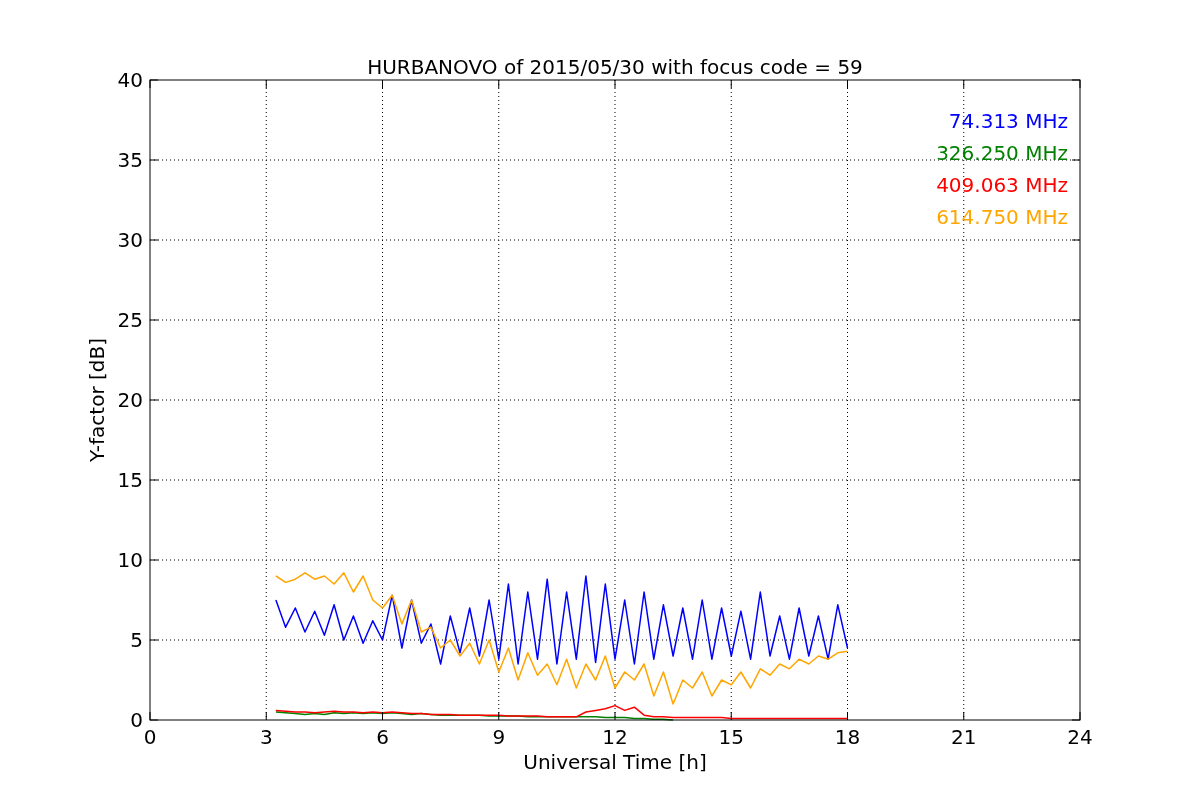  I want to click on tick-label: 35, so click(130, 160).